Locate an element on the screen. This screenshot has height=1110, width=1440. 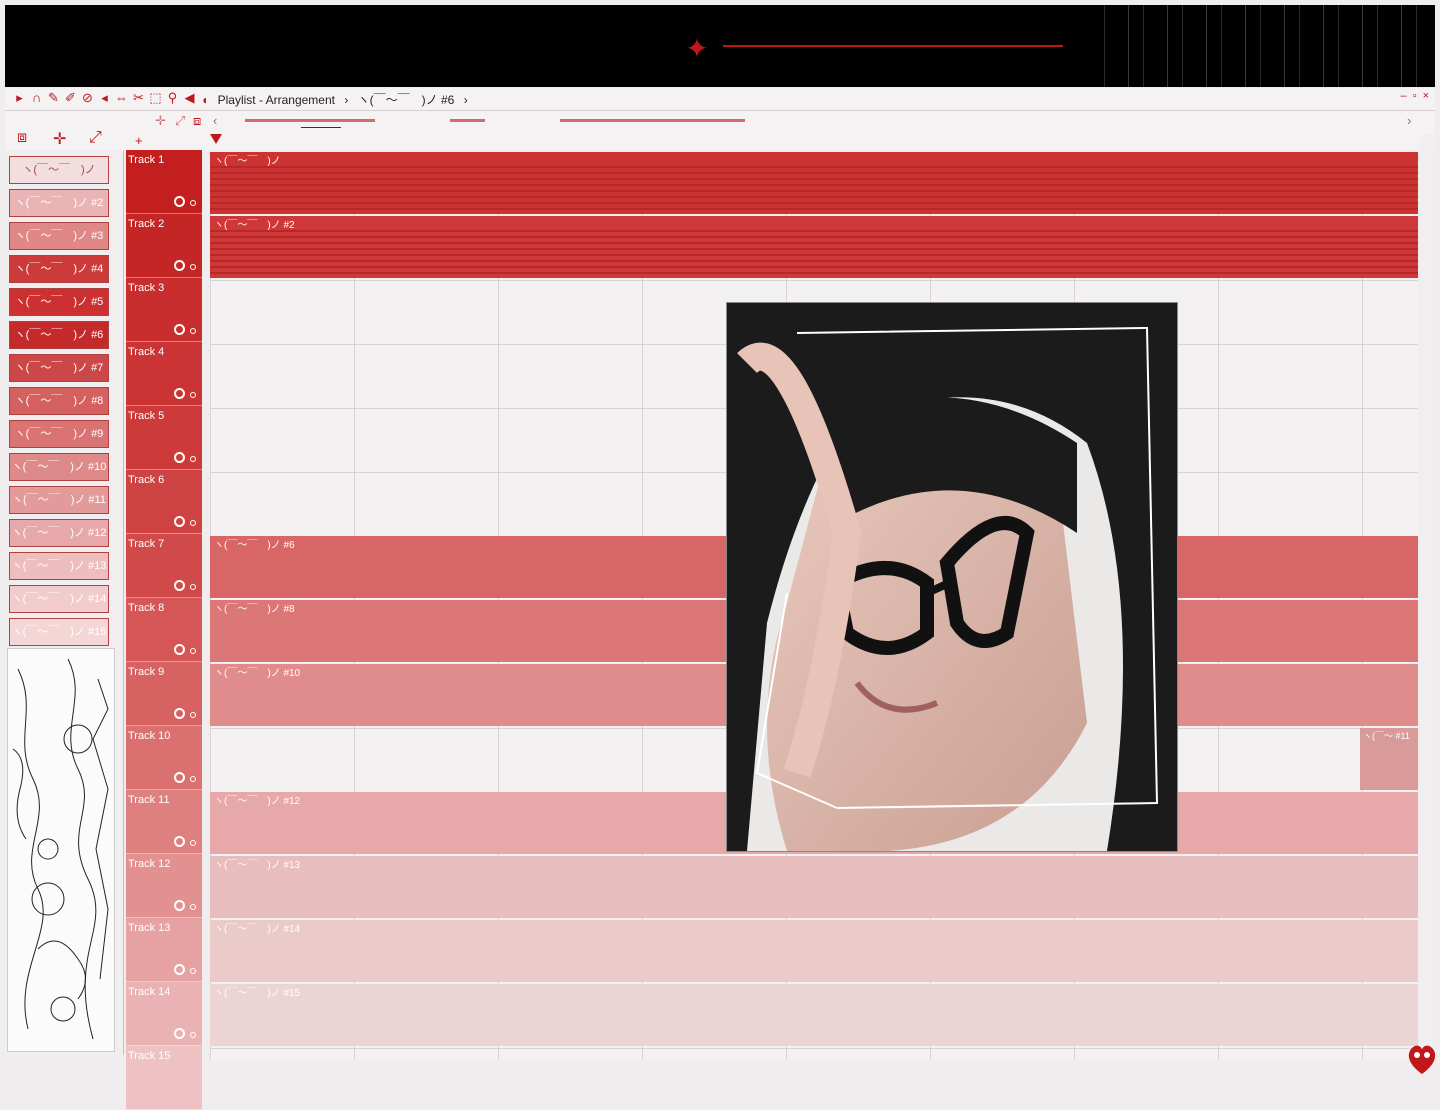
speaker-icon: ◖ is located at coordinates (204, 100).